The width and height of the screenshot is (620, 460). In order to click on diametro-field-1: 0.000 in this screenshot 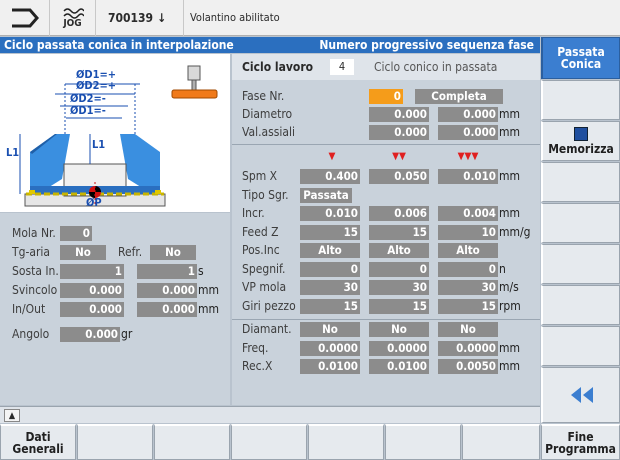, I will do `click(399, 114)`.